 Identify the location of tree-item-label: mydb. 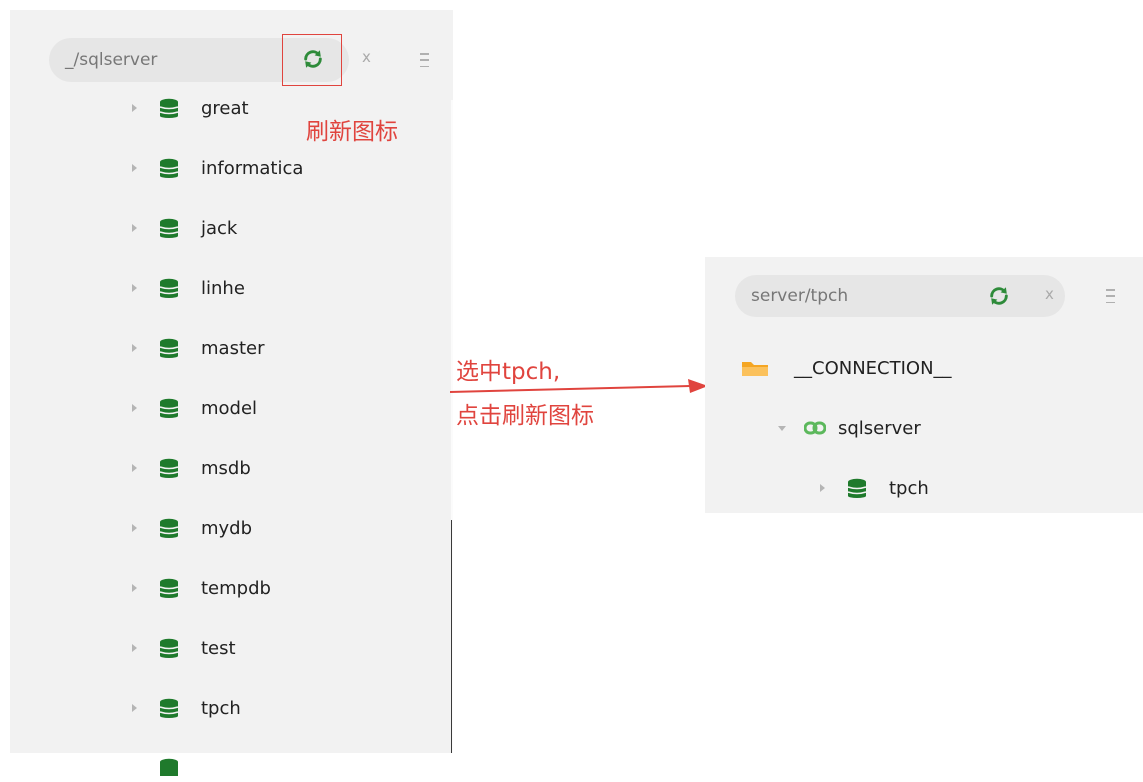
(227, 528).